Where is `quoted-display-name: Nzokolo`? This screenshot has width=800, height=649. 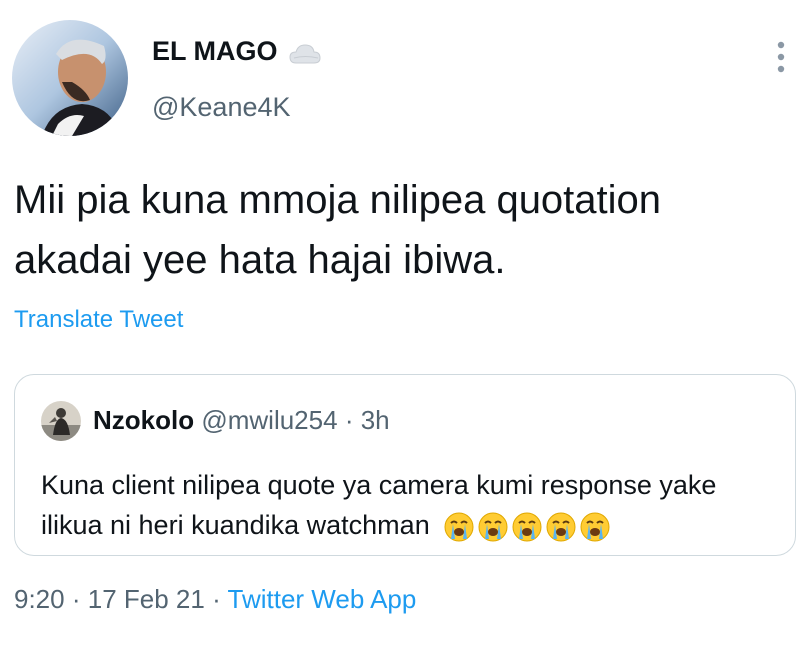
quoted-display-name: Nzokolo is located at coordinates (143, 420).